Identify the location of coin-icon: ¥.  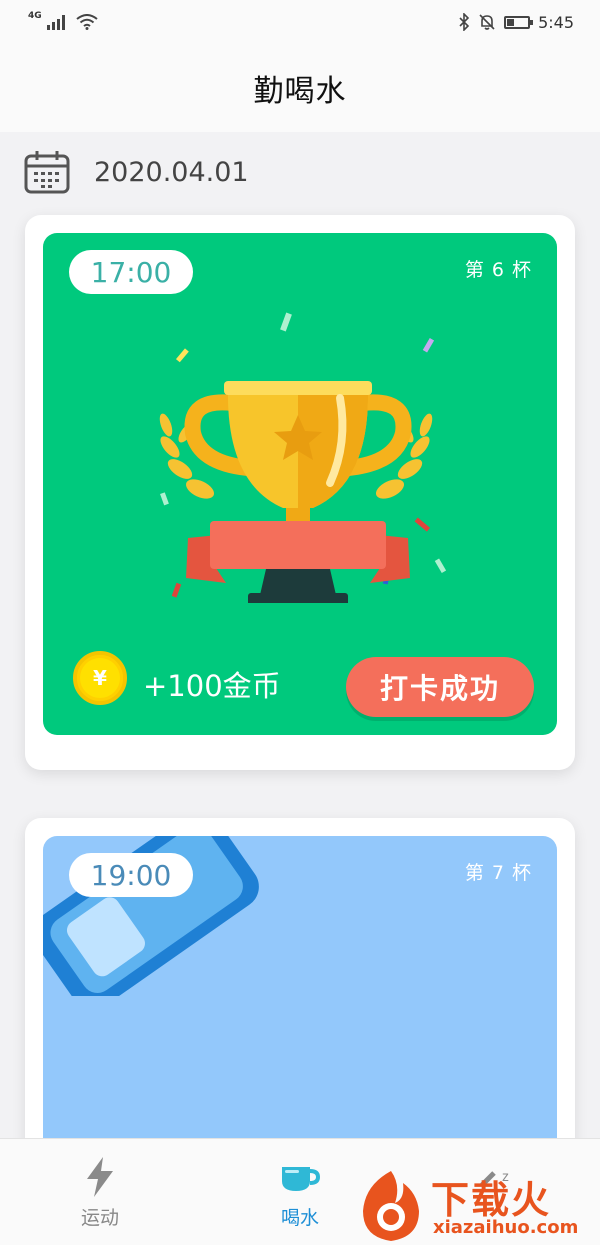
(100, 678).